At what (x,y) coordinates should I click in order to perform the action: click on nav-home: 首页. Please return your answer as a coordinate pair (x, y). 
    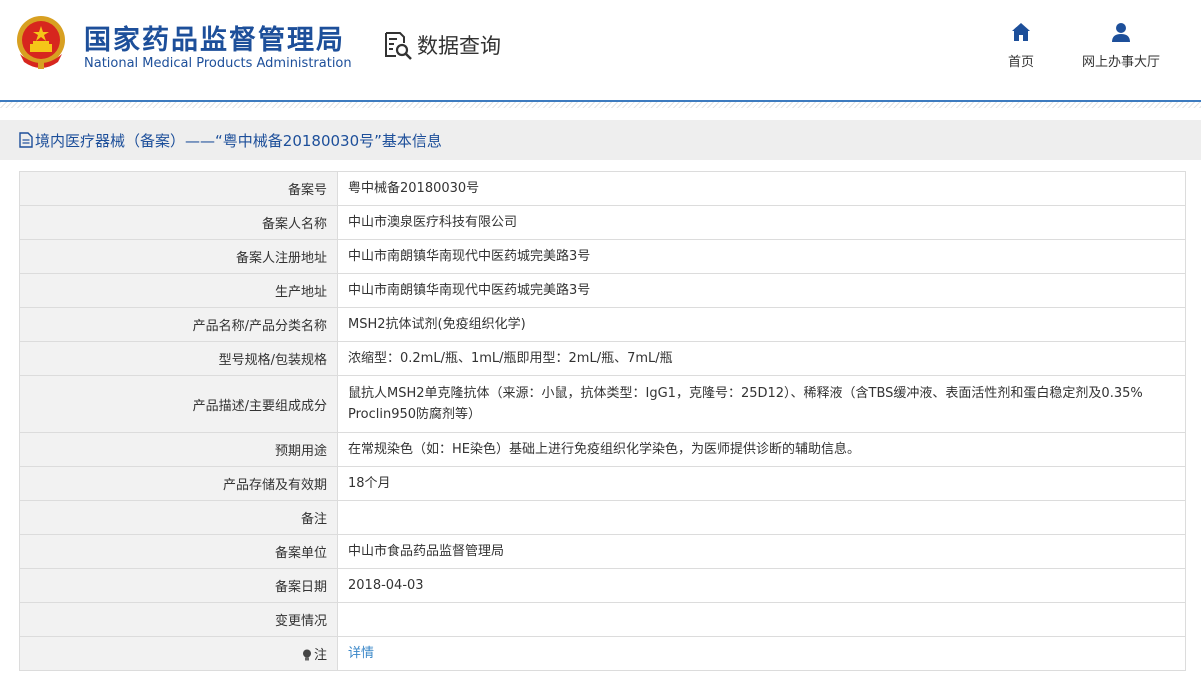
    Looking at the image, I should click on (1021, 46).